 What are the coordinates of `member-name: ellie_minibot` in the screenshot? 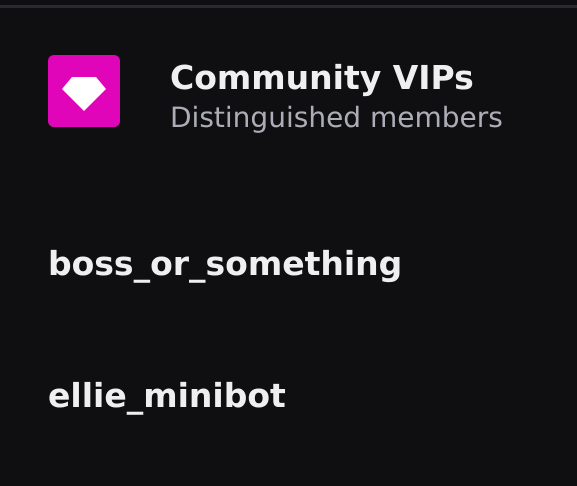 It's located at (312, 396).